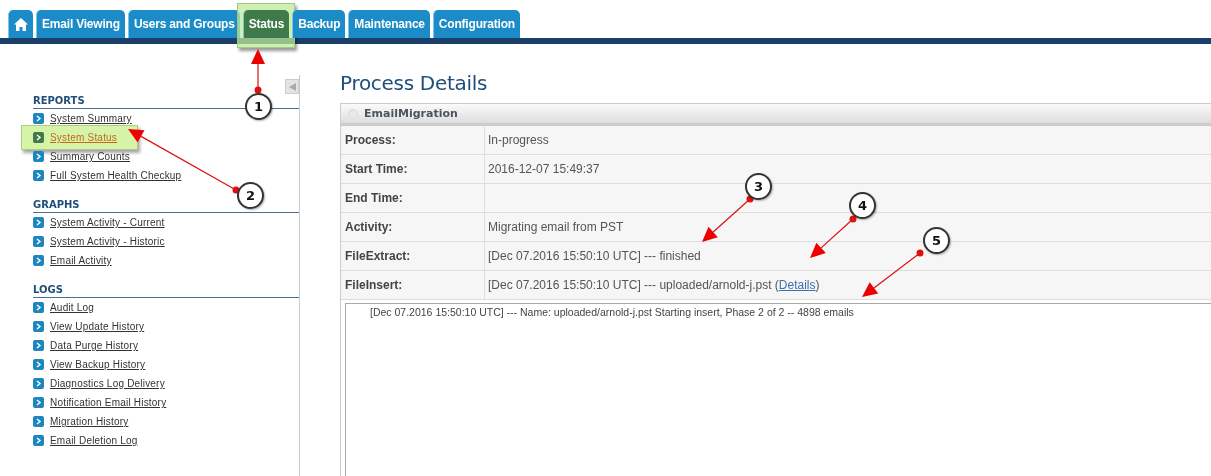 This screenshot has width=1211, height=476. What do you see at coordinates (166, 290) in the screenshot?
I see `section-heading: LOGS` at bounding box center [166, 290].